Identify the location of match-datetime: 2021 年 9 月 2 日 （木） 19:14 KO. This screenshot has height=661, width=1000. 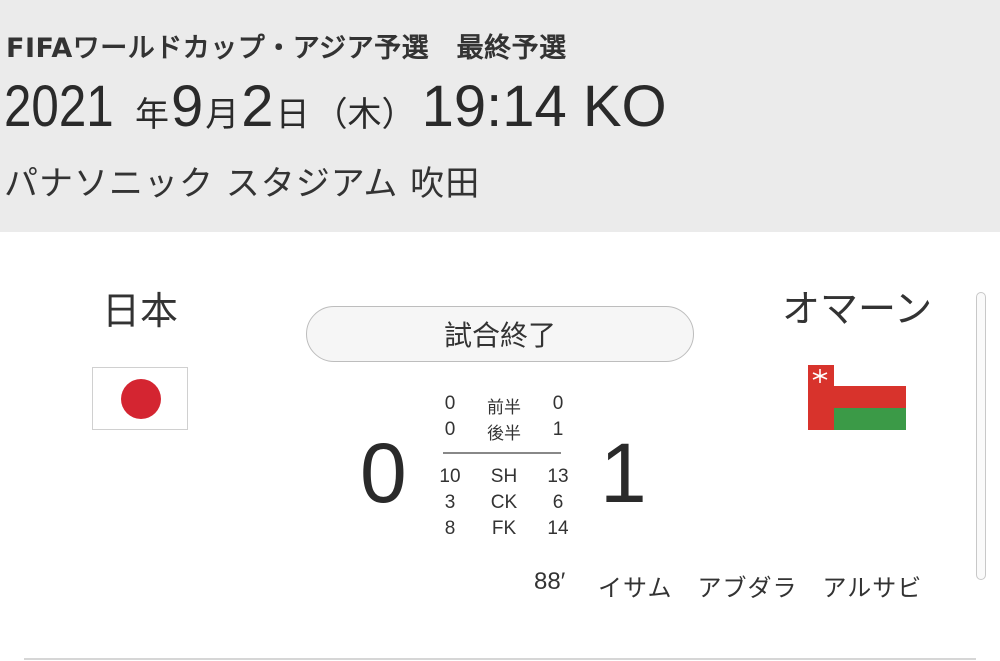
(335, 107).